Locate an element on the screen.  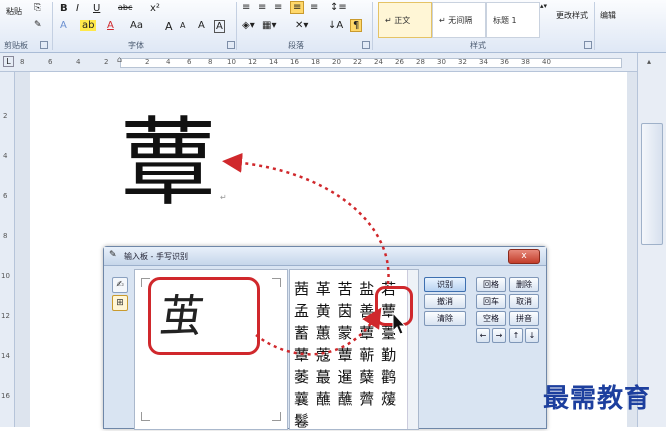
mouse-cursor-icon is located at coordinates (399, 323).